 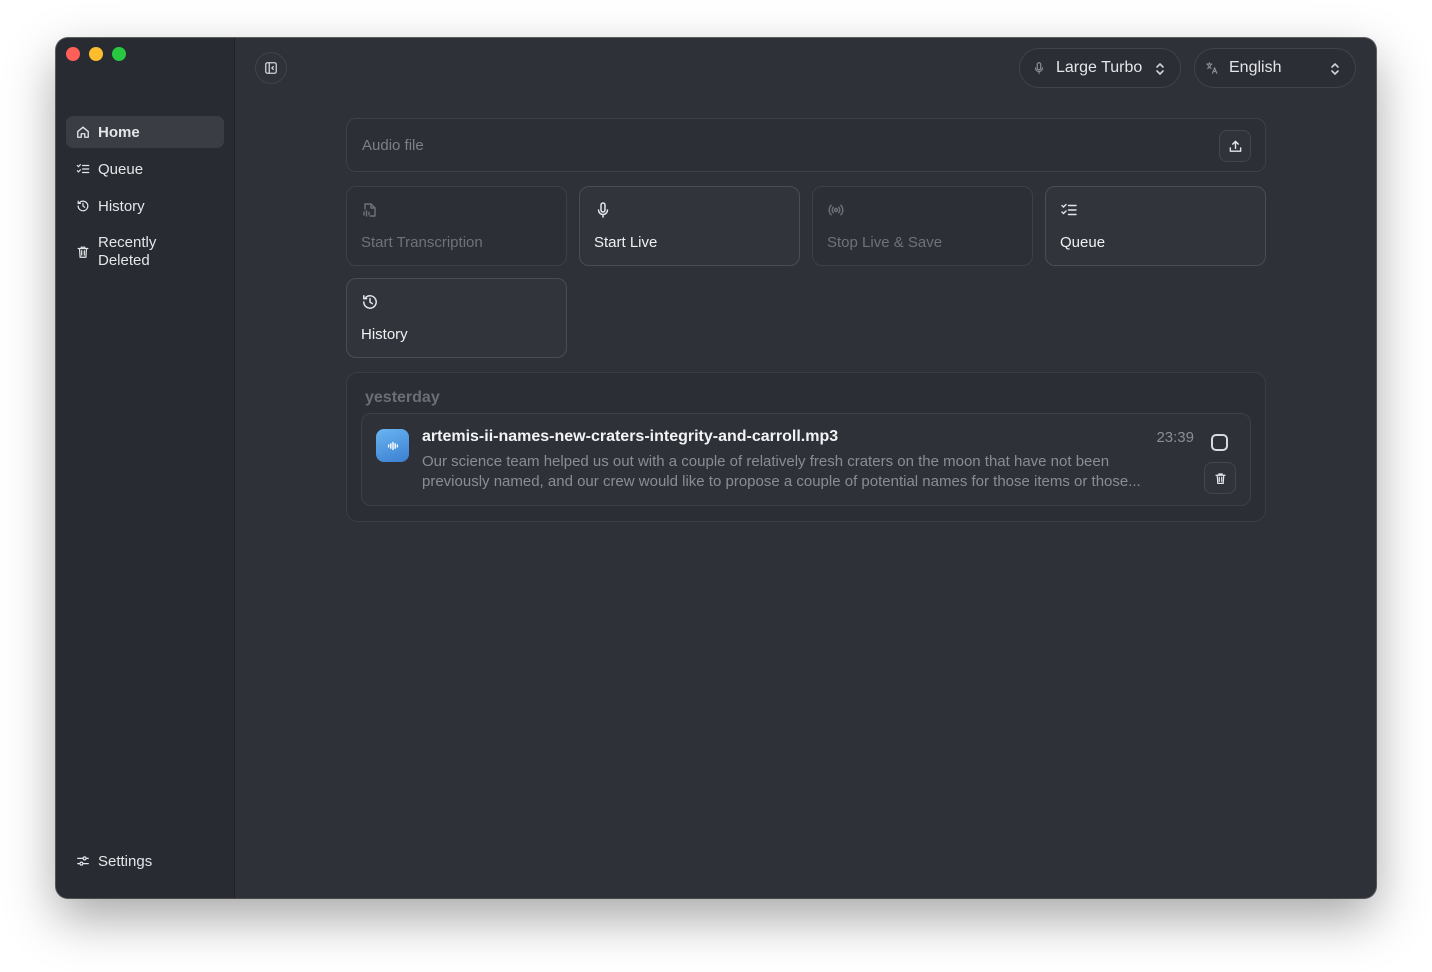 I want to click on sidebar-item-label: Queue, so click(x=121, y=169).